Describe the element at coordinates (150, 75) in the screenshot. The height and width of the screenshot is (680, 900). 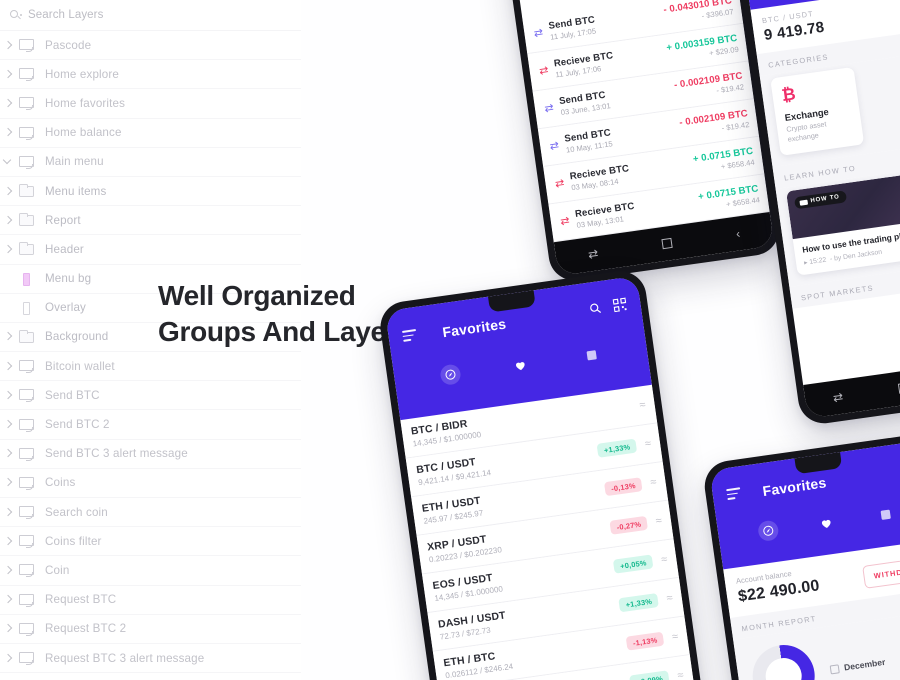
I see `layer-row: Home explore` at that location.